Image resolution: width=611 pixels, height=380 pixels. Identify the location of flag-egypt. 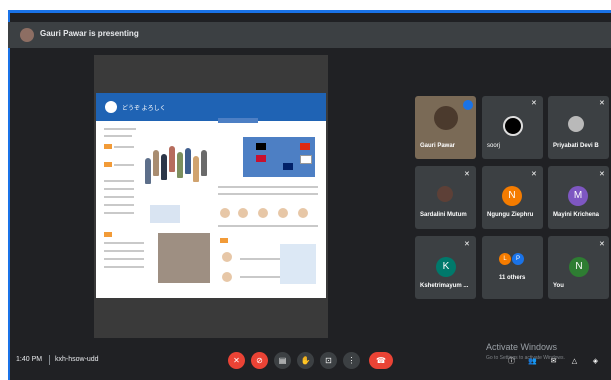
(261, 158).